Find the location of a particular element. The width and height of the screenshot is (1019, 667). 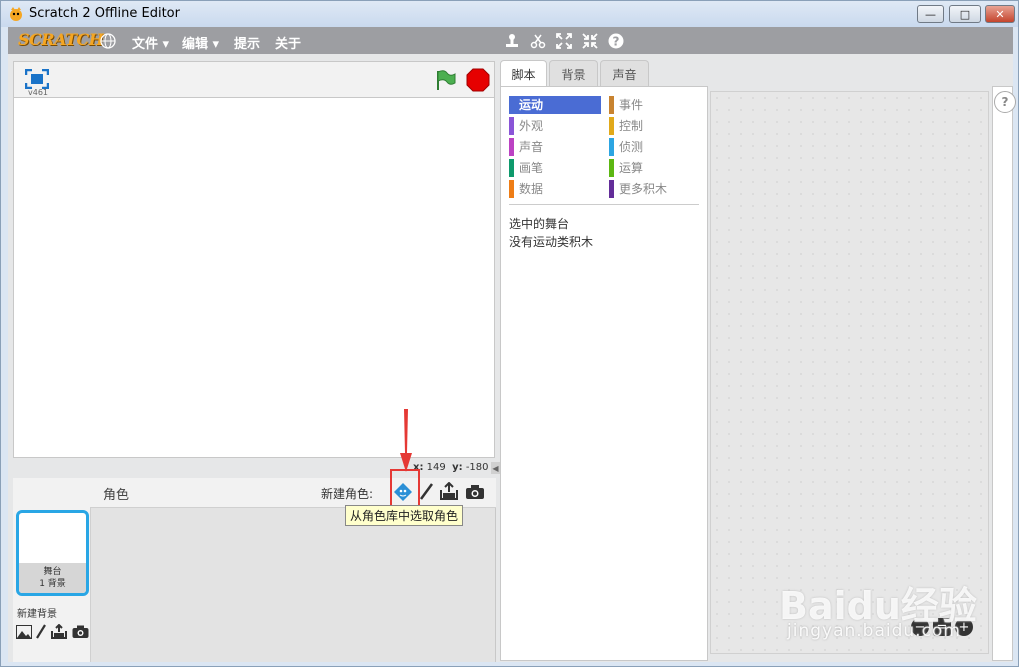

paint-new-sprite-icon is located at coordinates (426, 494).